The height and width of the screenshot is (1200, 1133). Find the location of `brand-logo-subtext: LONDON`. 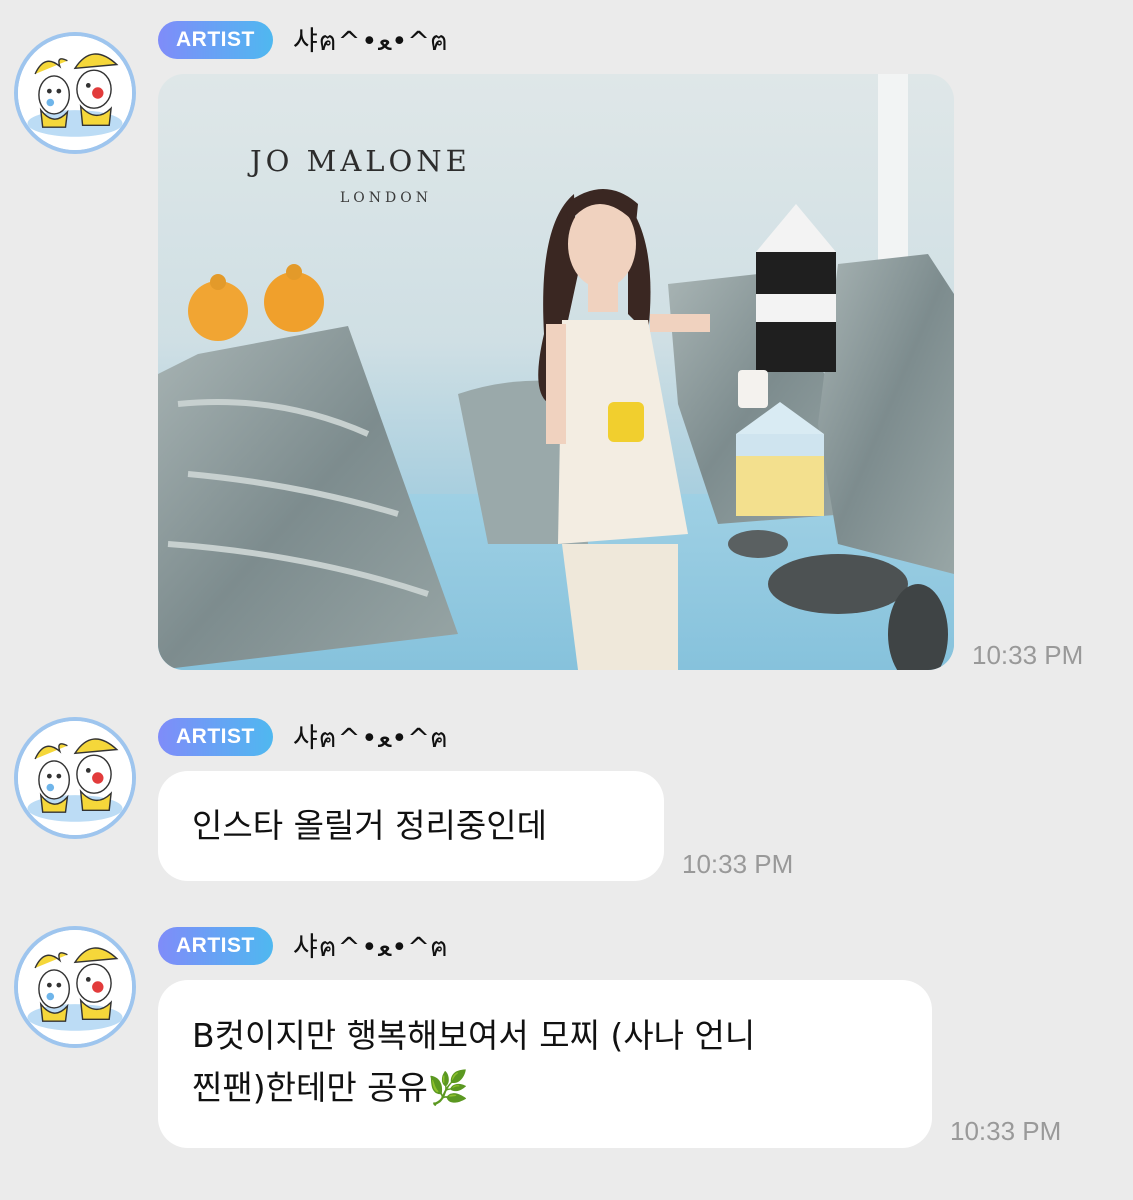

brand-logo-subtext: LONDON is located at coordinates (386, 198).